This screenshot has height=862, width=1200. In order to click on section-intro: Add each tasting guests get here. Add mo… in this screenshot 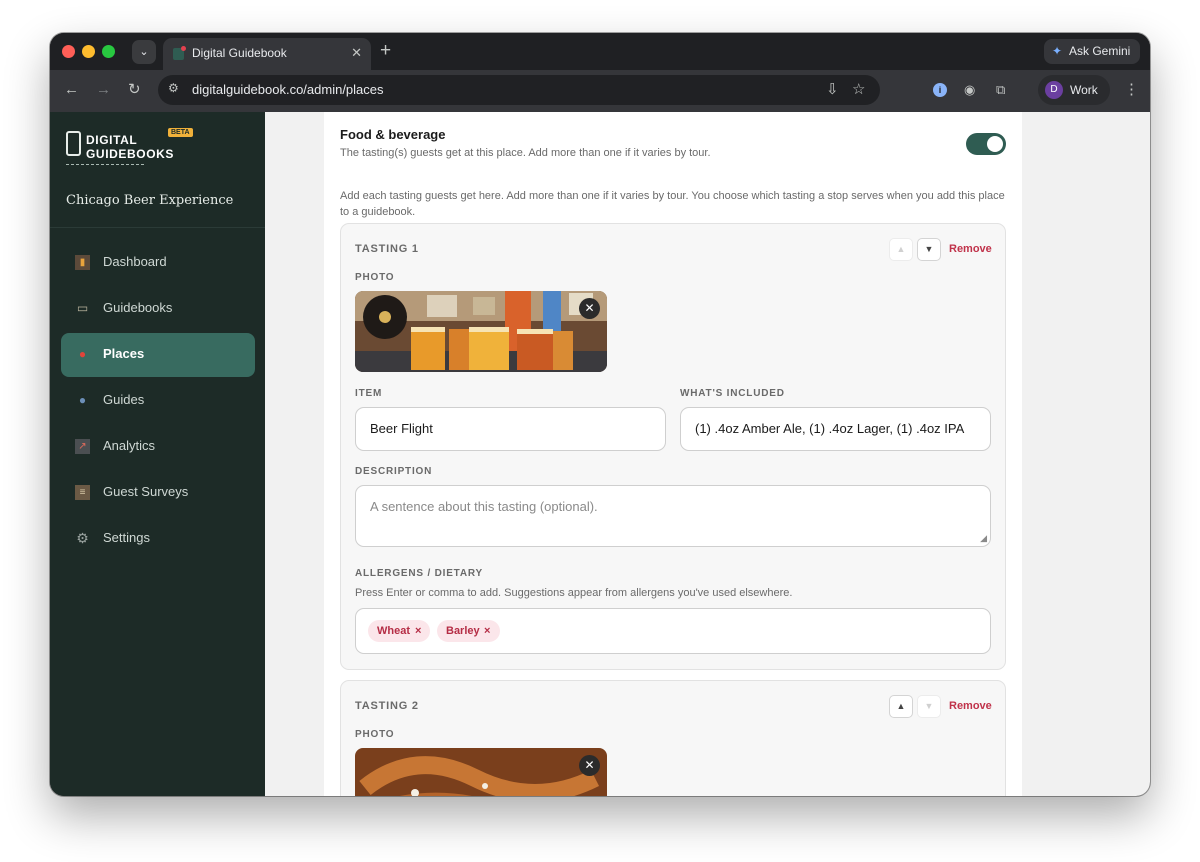, I will do `click(672, 204)`.